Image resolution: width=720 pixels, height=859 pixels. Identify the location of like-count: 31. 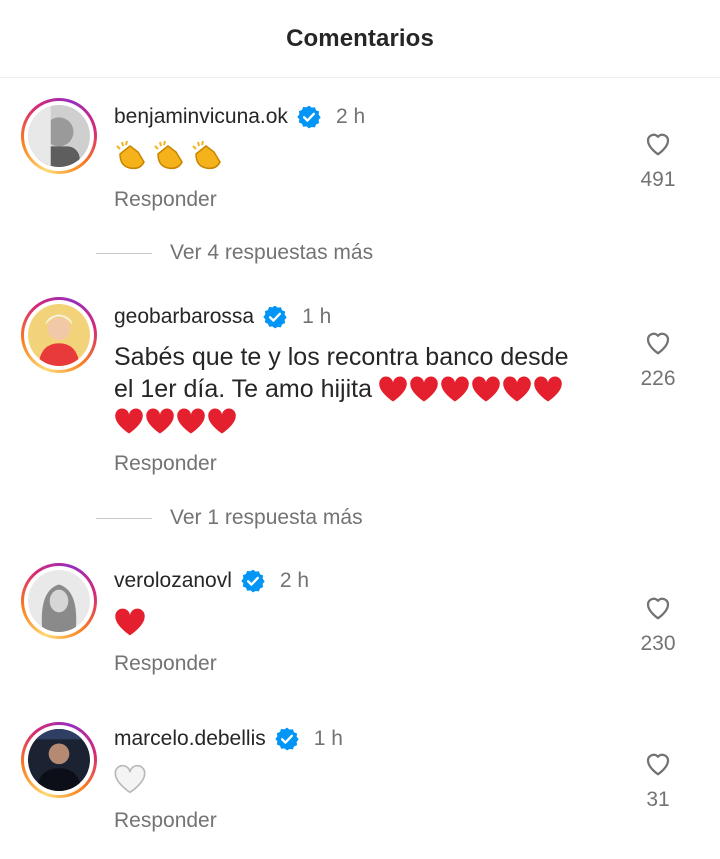
(658, 799).